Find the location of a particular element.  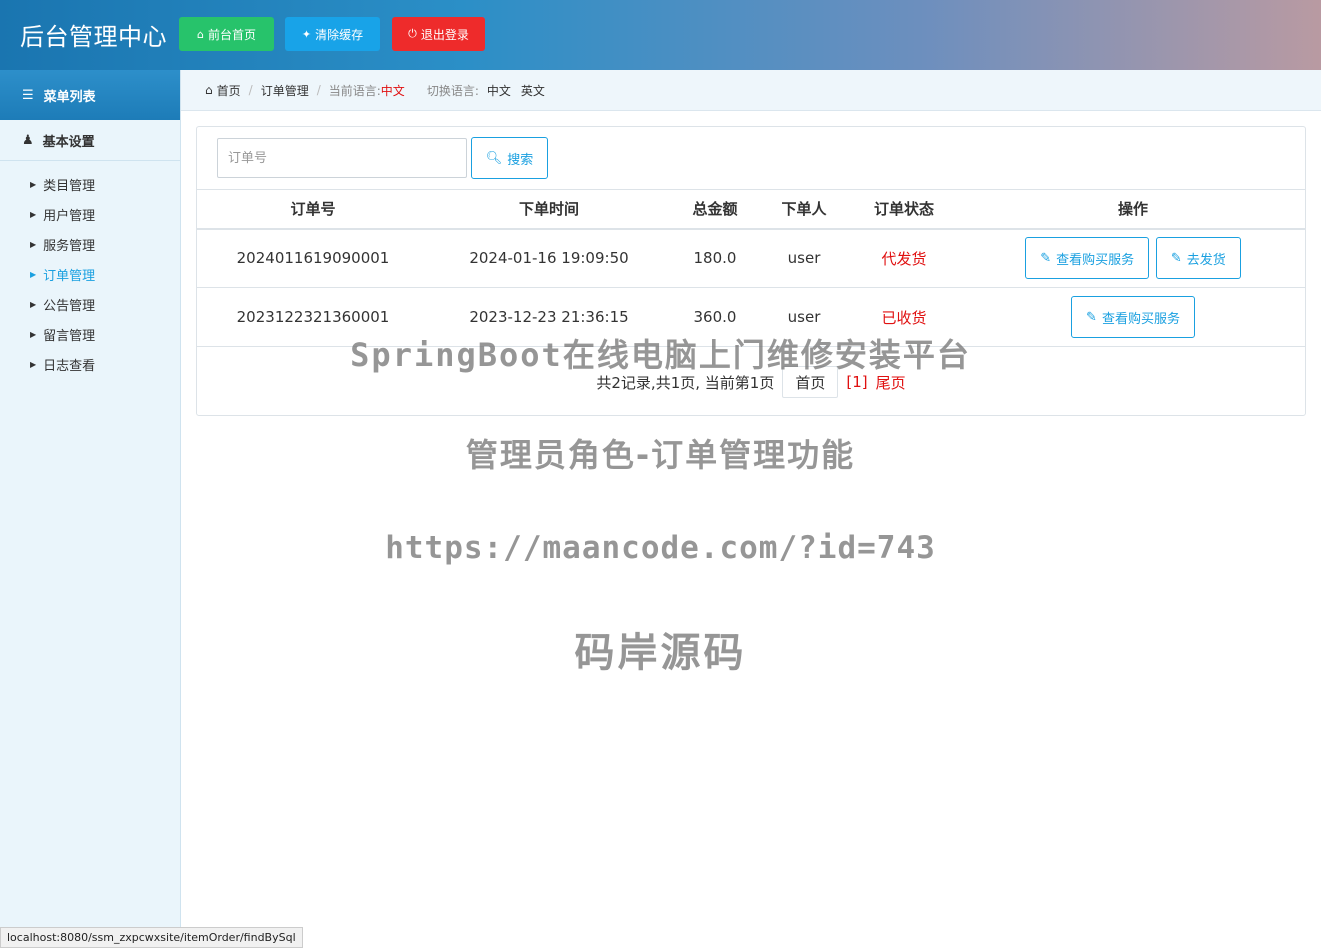

cell-actions: ✎ 查看购买服务 is located at coordinates (1133, 317).